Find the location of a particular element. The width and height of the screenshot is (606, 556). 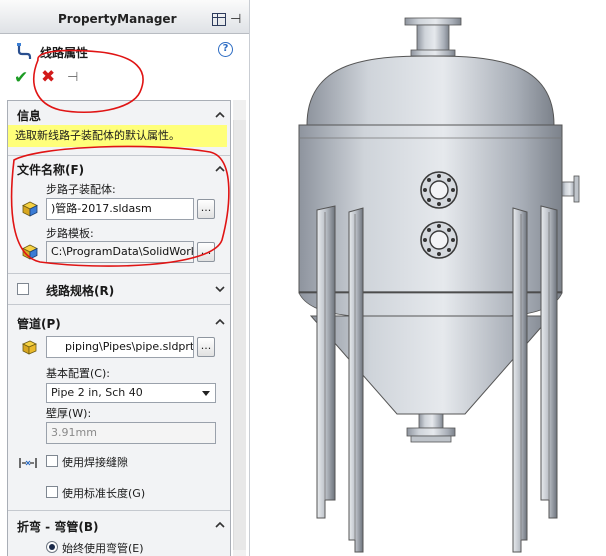

pin-icon: ⊣ is located at coordinates (237, 19).